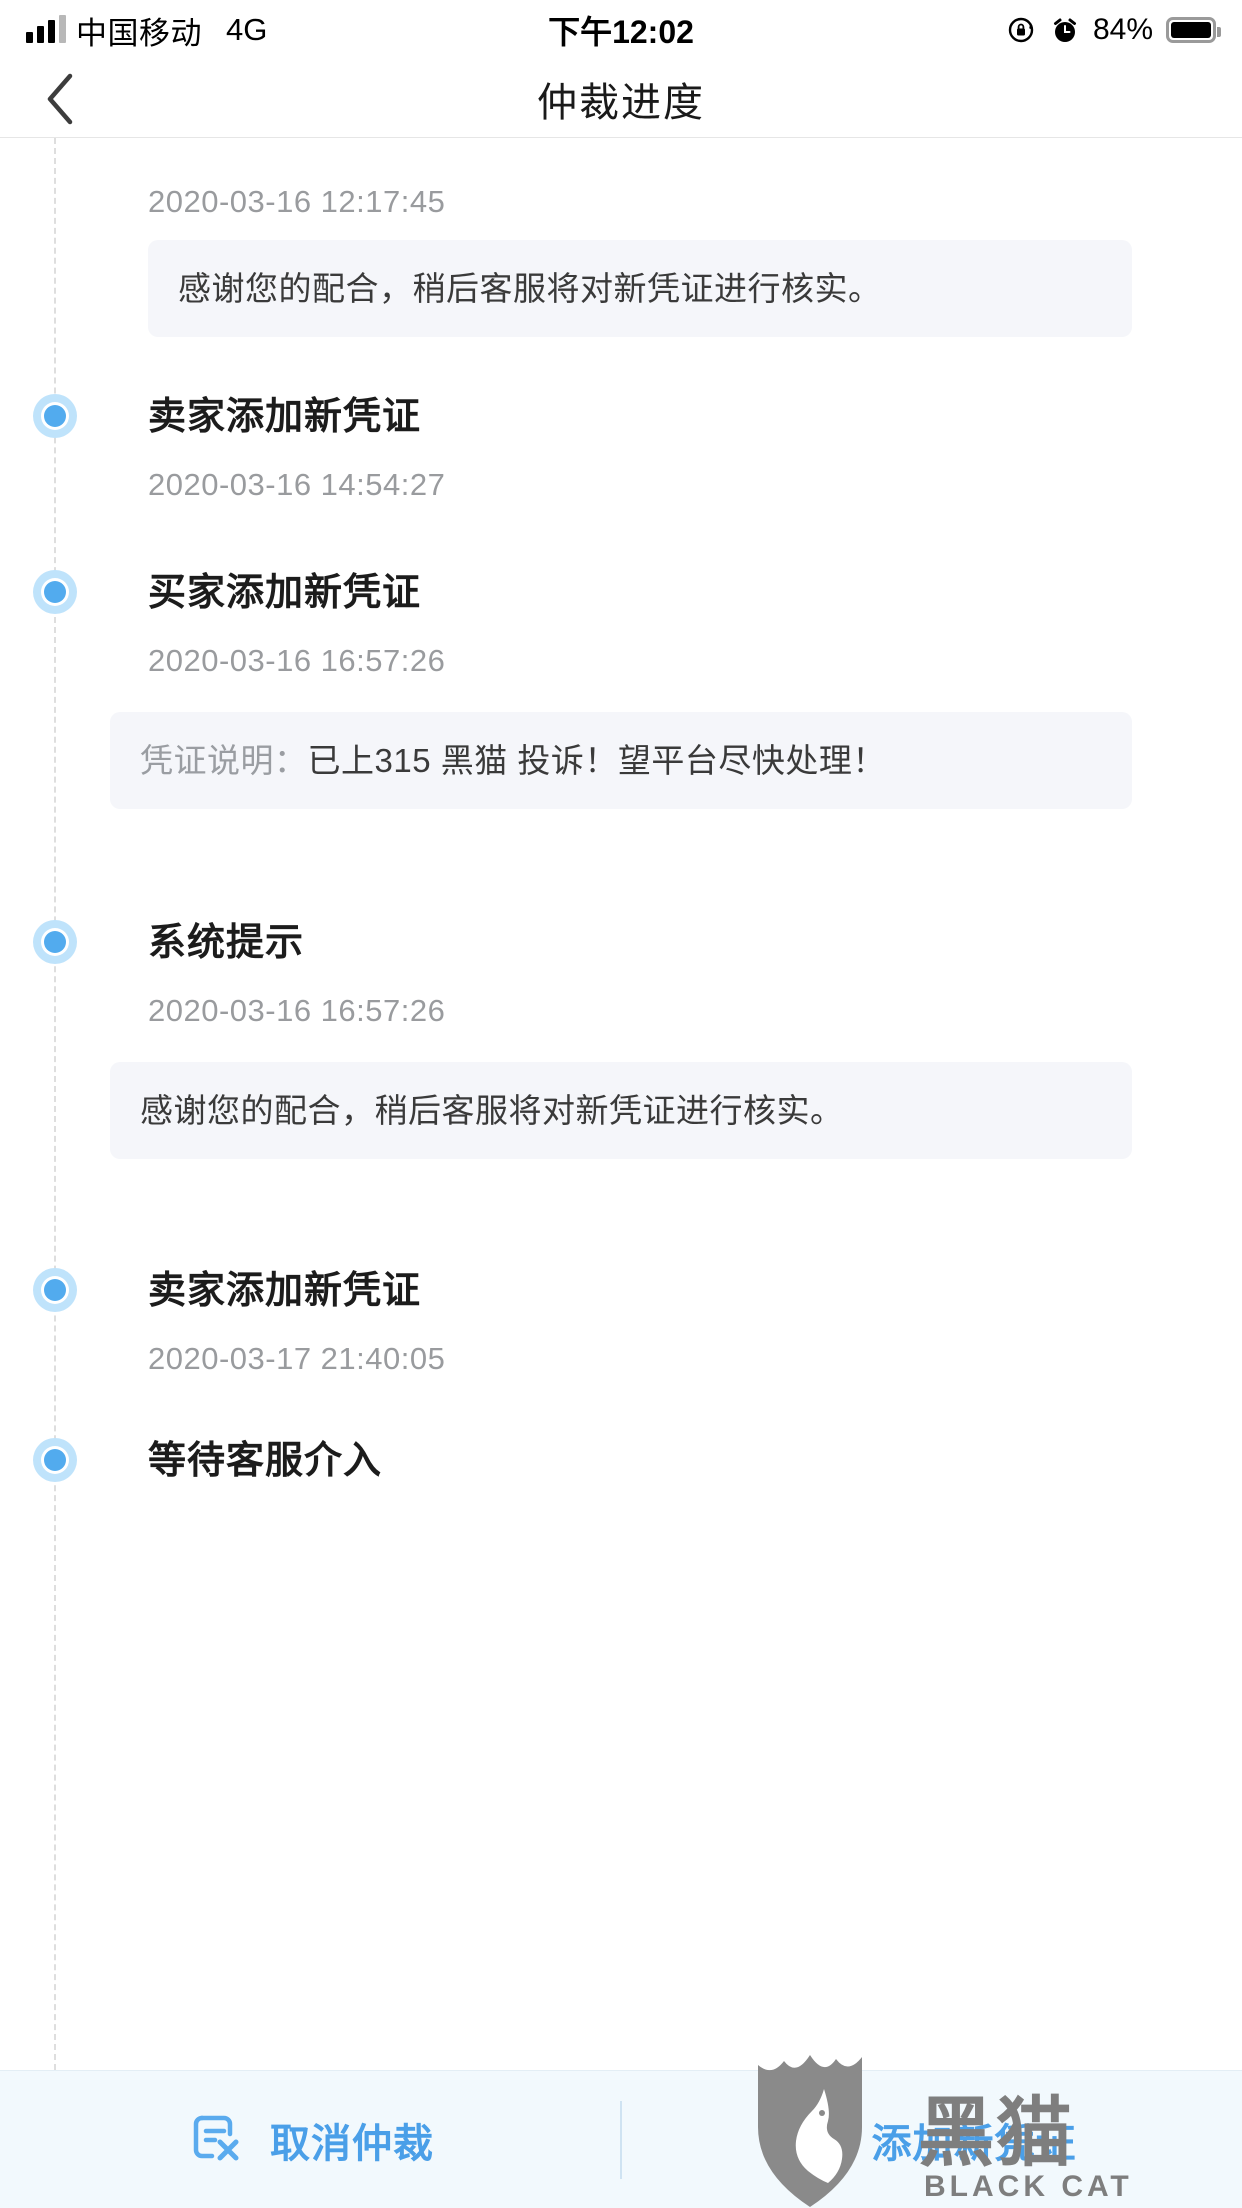 This screenshot has height=2208, width=1242. I want to click on back-button, so click(60, 99).